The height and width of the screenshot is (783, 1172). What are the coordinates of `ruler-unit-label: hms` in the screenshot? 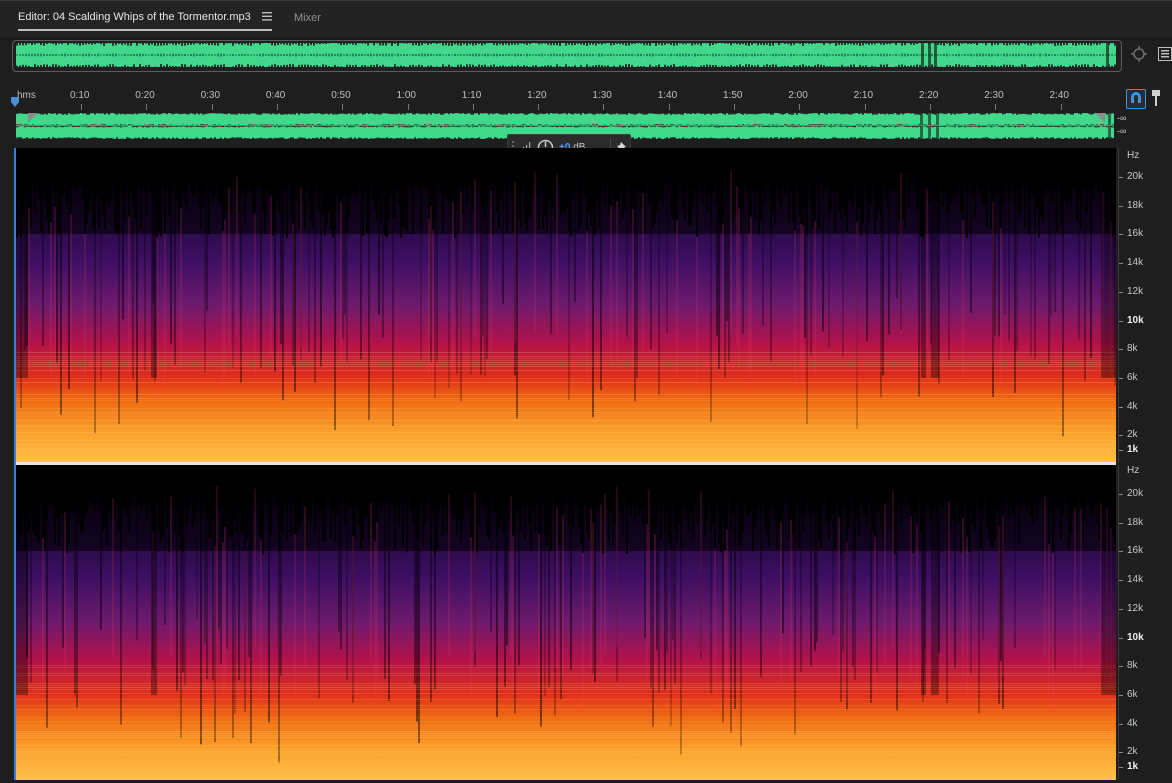 It's located at (26, 95).